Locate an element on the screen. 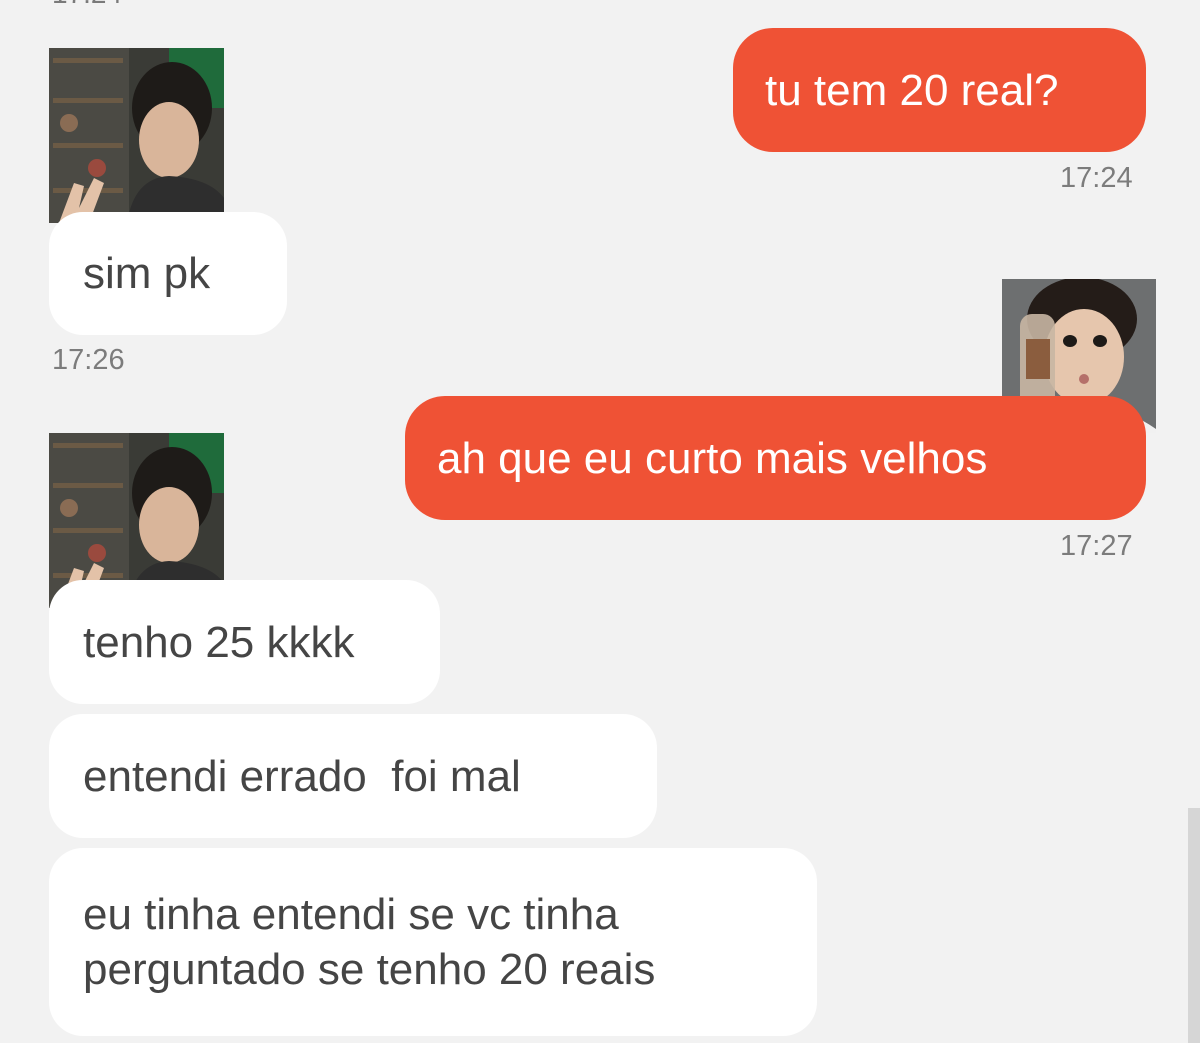 The width and height of the screenshot is (1200, 1043). incoming-message-bubble: tenho 25 kkkk is located at coordinates (244, 642).